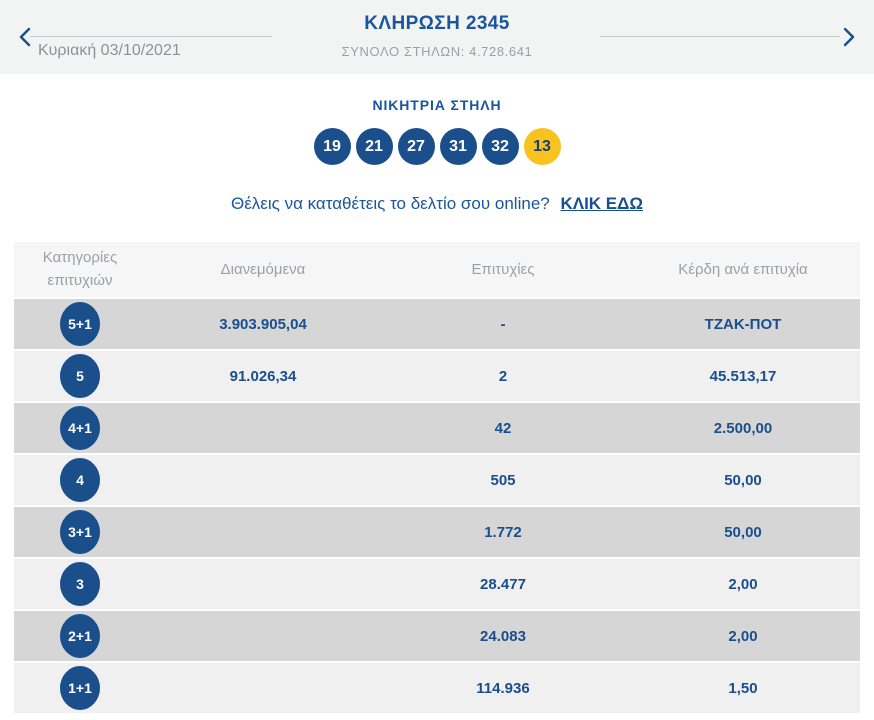 The width and height of the screenshot is (874, 720). Describe the element at coordinates (80, 480) in the screenshot. I see `category-badge: 4` at that location.